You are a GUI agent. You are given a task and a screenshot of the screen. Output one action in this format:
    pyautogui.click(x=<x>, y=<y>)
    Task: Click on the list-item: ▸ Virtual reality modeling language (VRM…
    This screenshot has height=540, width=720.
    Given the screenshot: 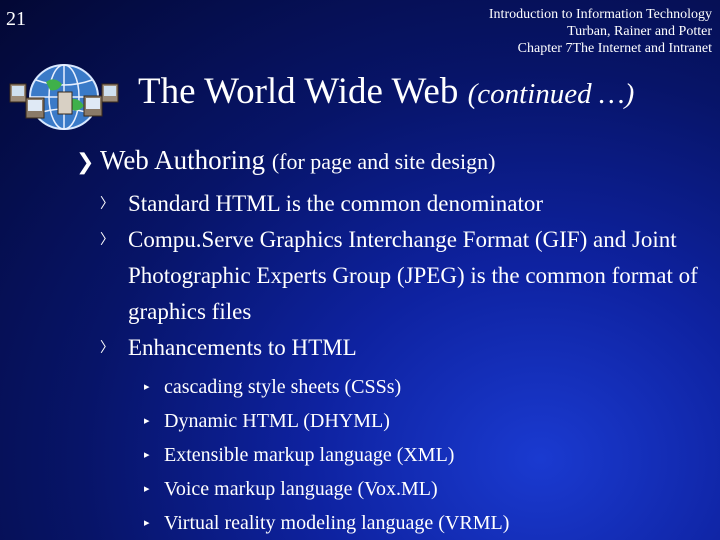 What is the action you would take?
    pyautogui.click(x=414, y=523)
    